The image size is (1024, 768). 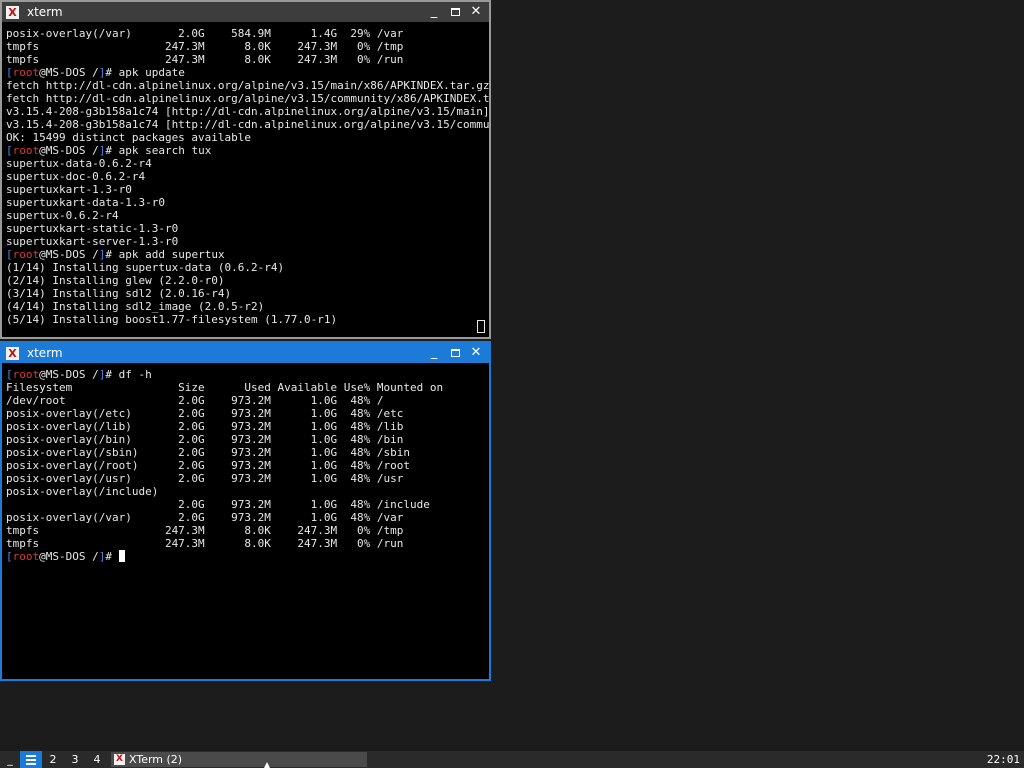 I want to click on workspace-list-icon, so click(x=31, y=759).